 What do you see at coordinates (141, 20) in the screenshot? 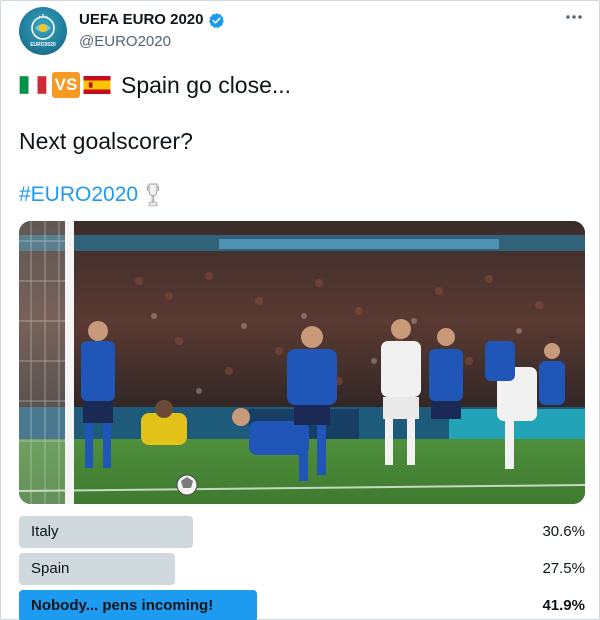
I see `display-name-text: UEFA EURO 2020` at bounding box center [141, 20].